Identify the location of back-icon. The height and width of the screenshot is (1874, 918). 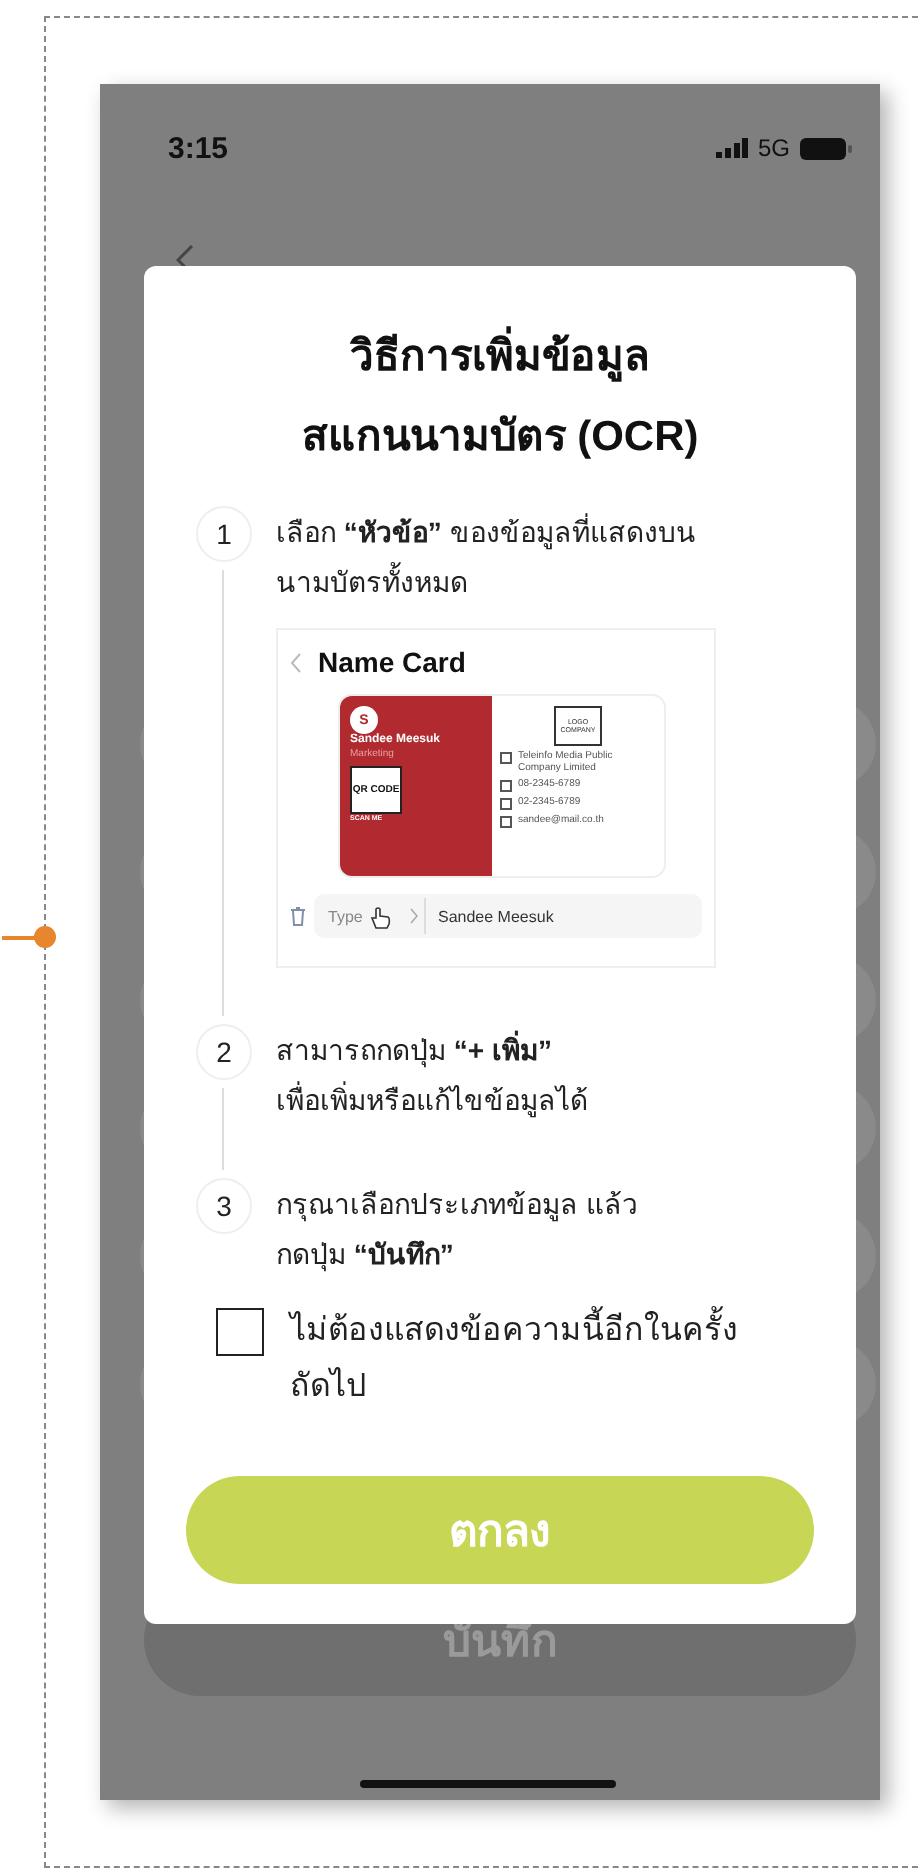
(296, 662).